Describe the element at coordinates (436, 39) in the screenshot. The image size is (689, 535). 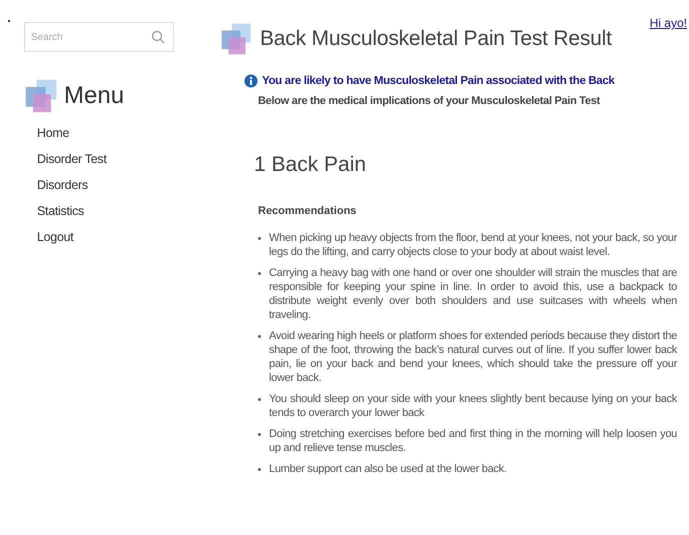
I see `page-title: Back Musculoskeletal Pain Test Result` at that location.